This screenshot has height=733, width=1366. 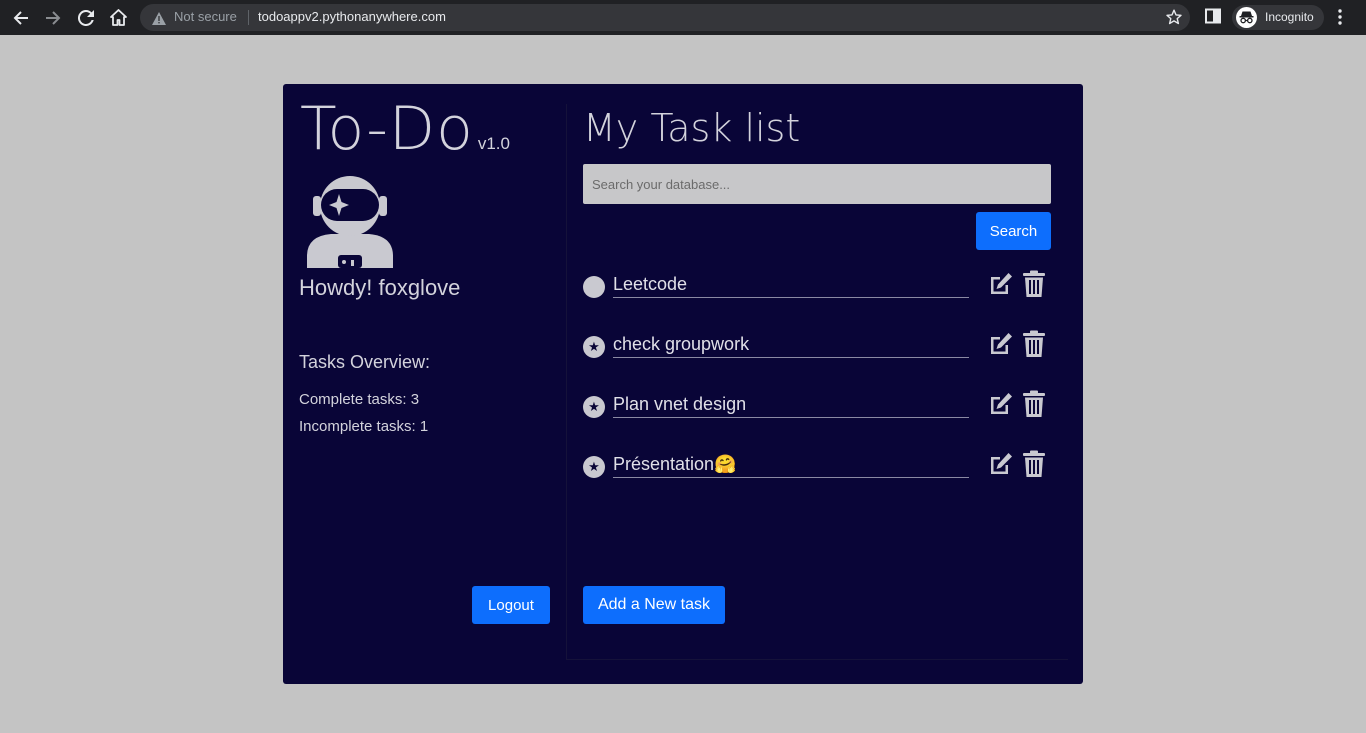 What do you see at coordinates (352, 16) in the screenshot?
I see `url-text: todoappv2.pythonanywhere.com` at bounding box center [352, 16].